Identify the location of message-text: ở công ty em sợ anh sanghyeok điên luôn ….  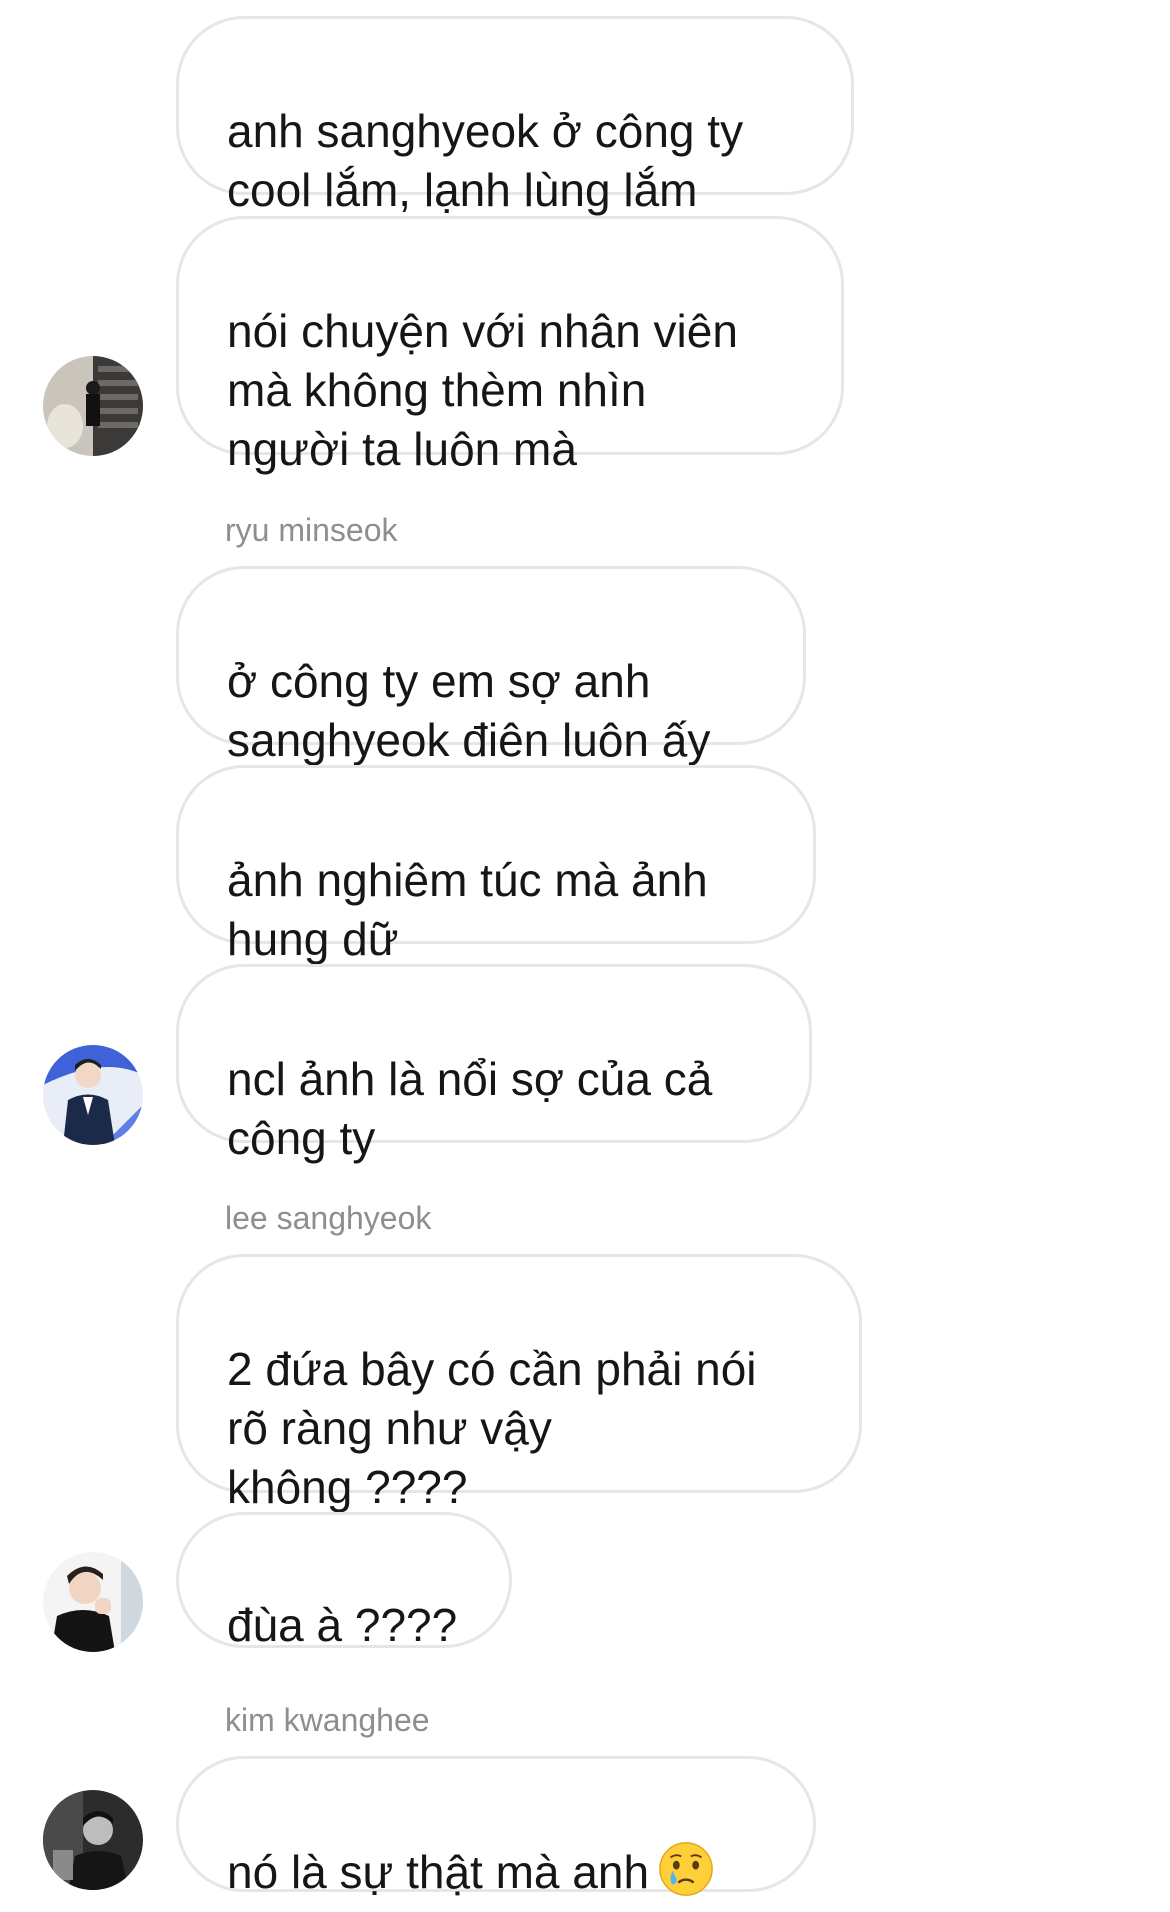
(469, 710).